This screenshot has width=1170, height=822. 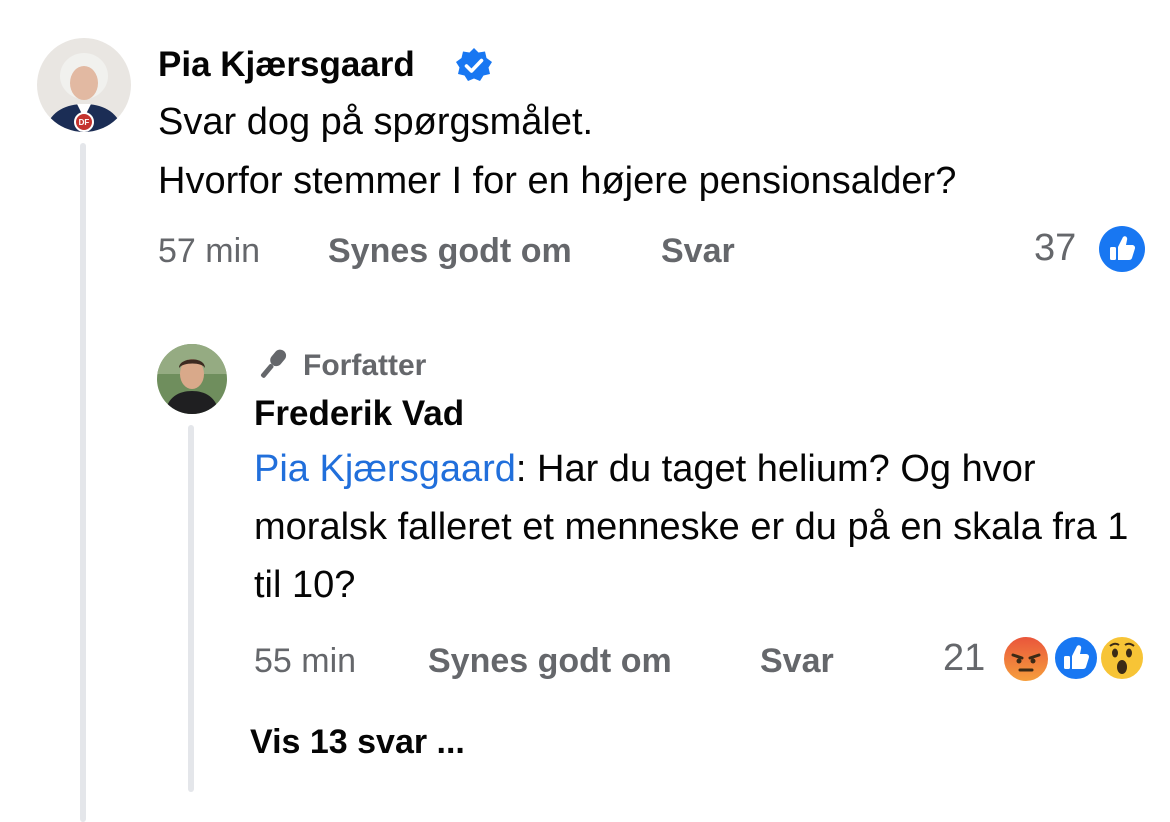 I want to click on mention-link: Pia Kjærsgaard, so click(x=385, y=469).